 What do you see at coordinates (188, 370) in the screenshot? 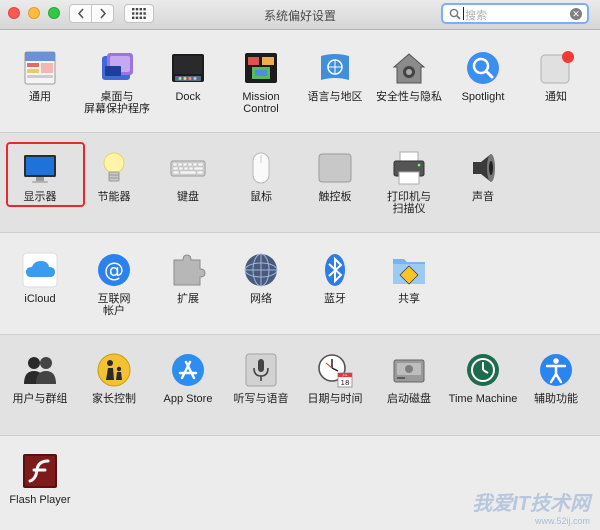
I see `app-store-icon` at bounding box center [188, 370].